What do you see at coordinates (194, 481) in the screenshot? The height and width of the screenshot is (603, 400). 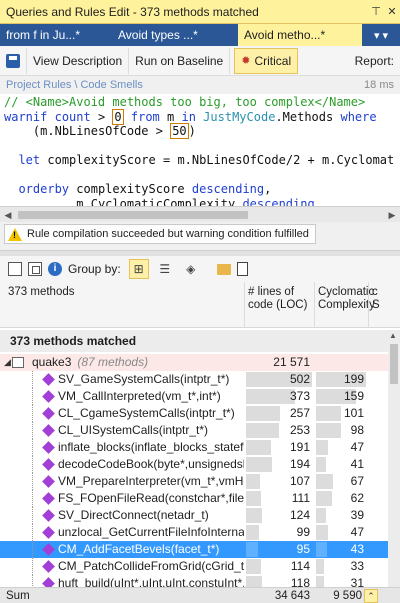 I see `table-row: VM_PrepareInterpreter(vm_t*,vmHead 107 67` at bounding box center [194, 481].